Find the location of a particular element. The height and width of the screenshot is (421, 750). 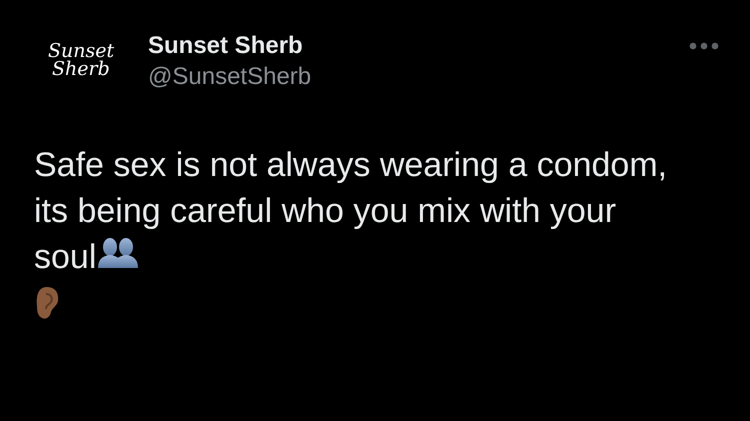

display-name: Sunset Sherb is located at coordinates (226, 46).